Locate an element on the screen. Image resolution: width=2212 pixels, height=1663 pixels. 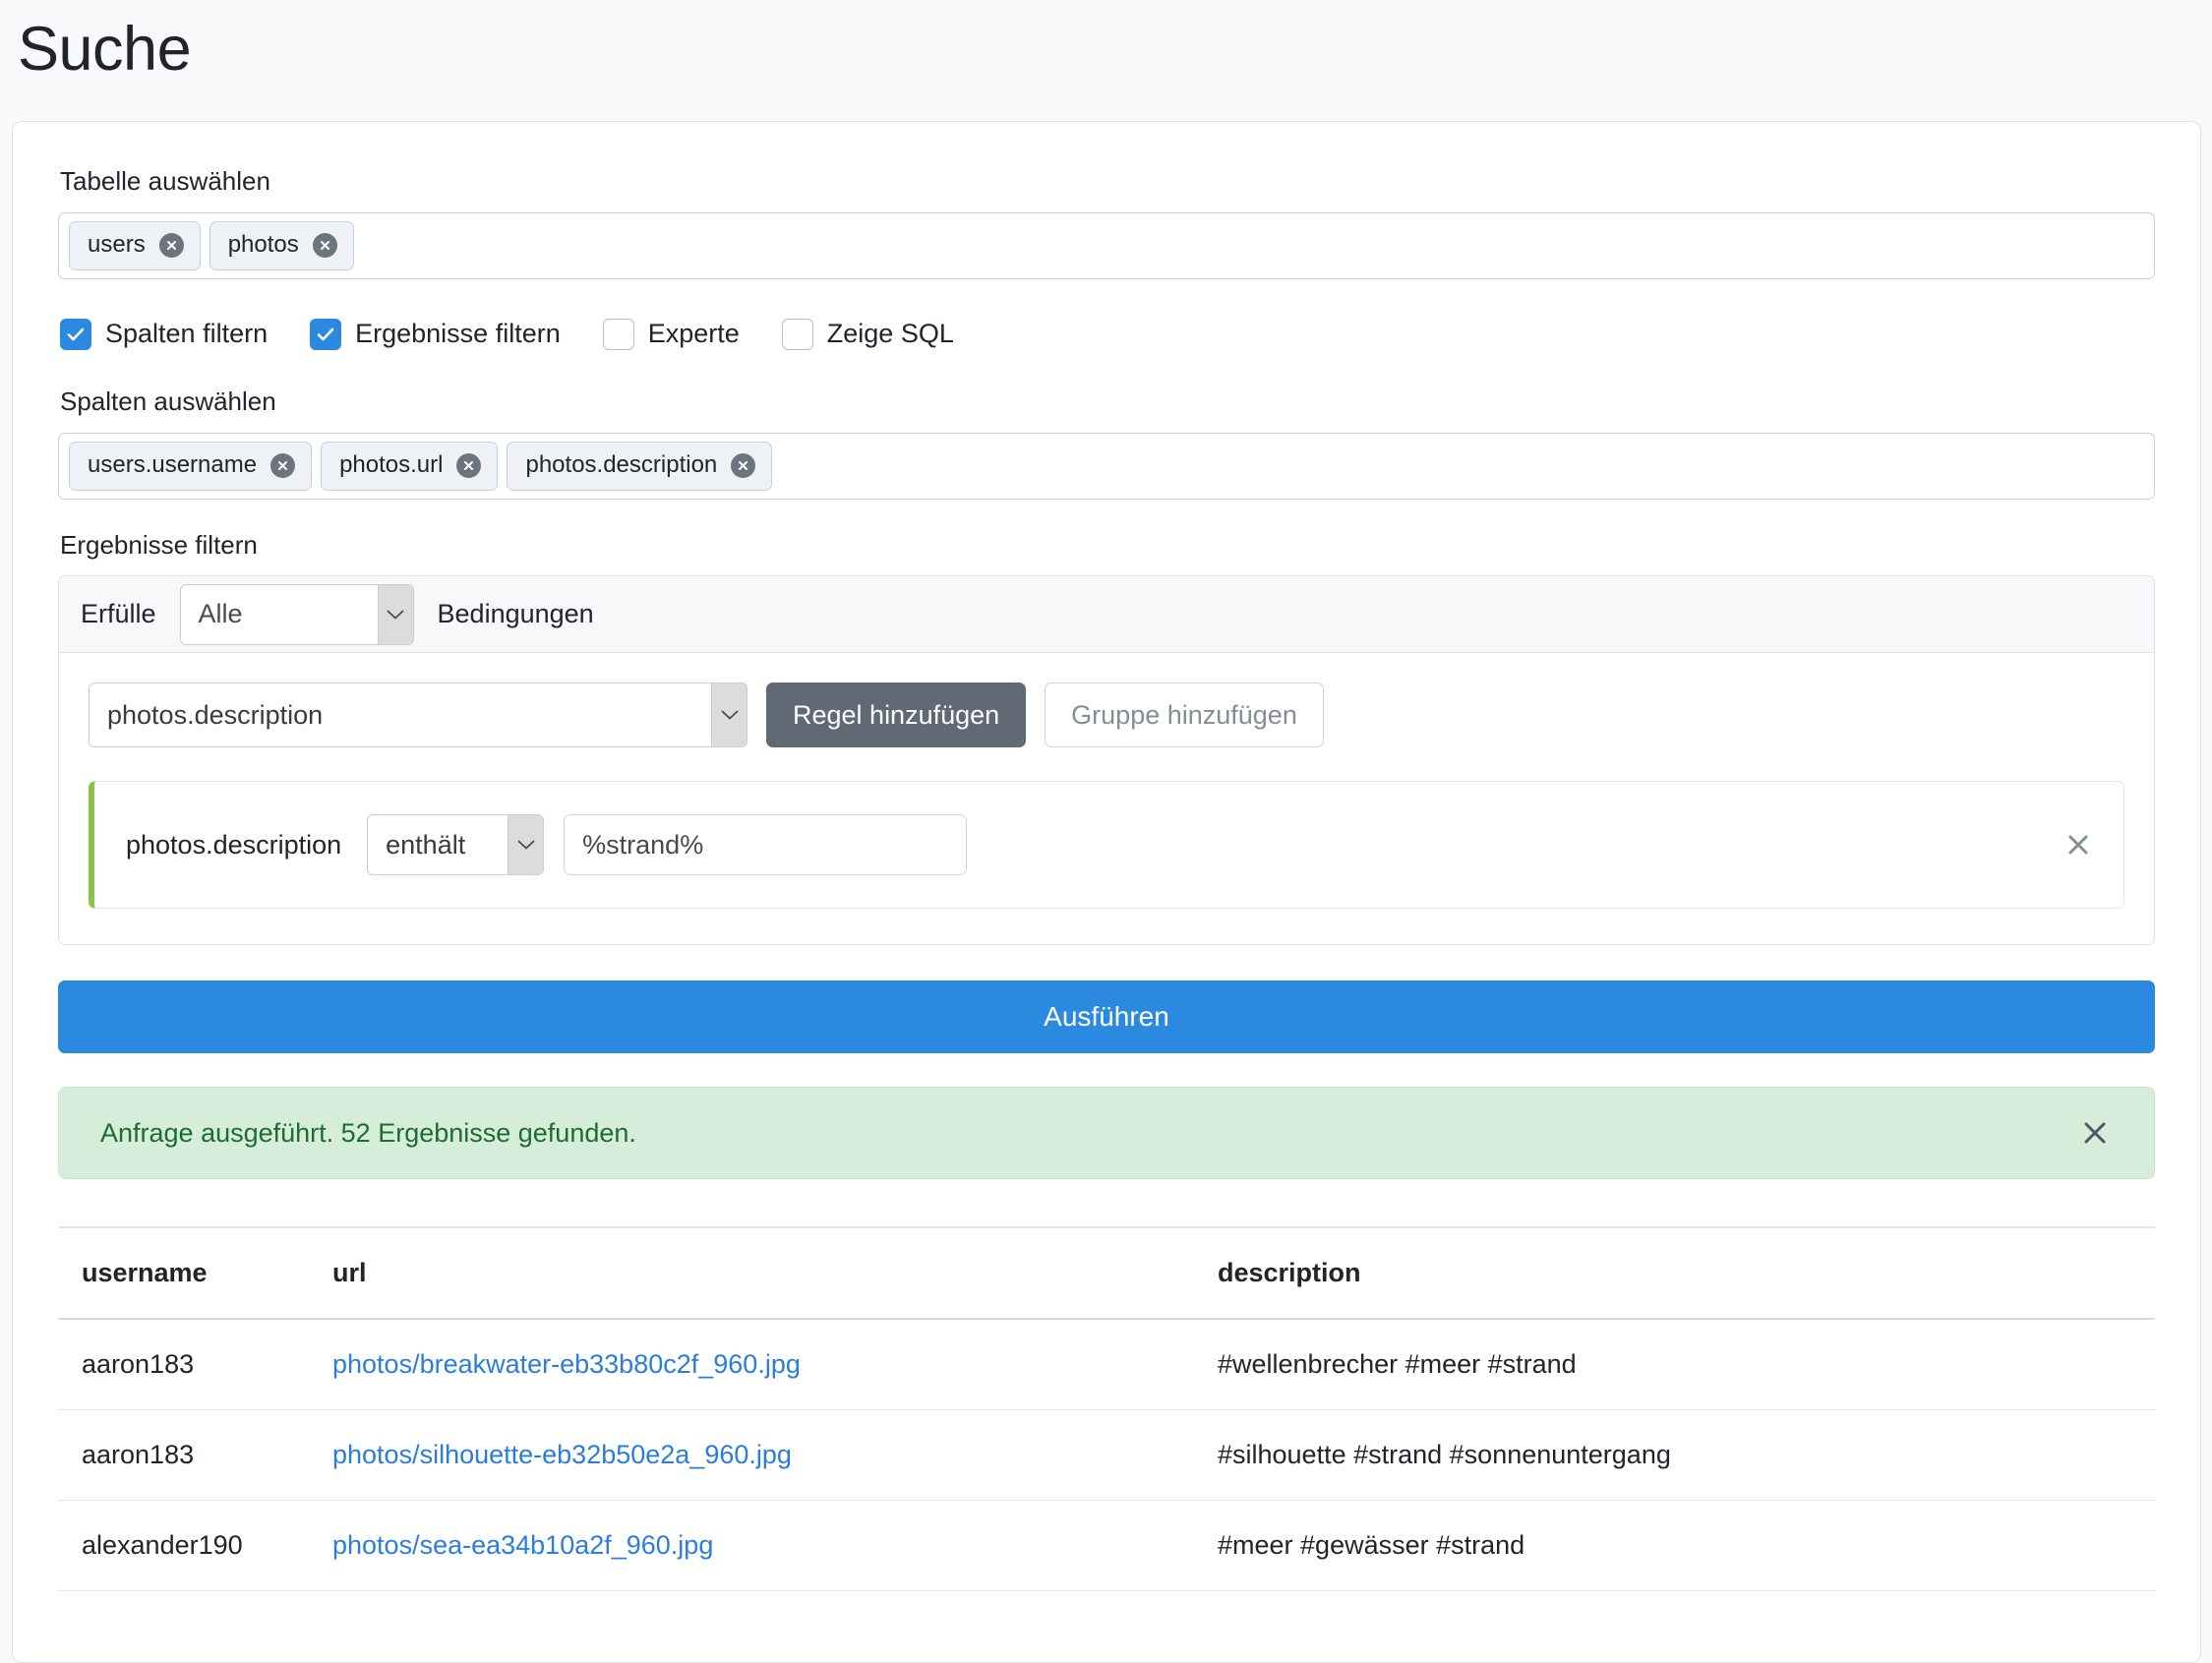
table-tag: photos is located at coordinates (281, 245).